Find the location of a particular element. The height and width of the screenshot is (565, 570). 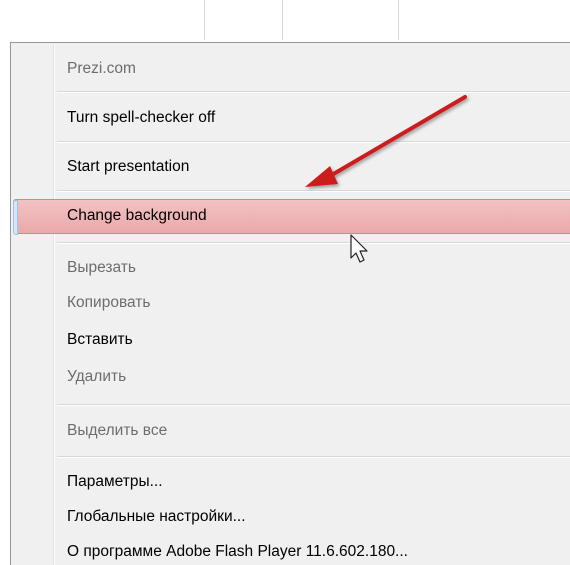

annotation-overlay is located at coordinates (386, 179).